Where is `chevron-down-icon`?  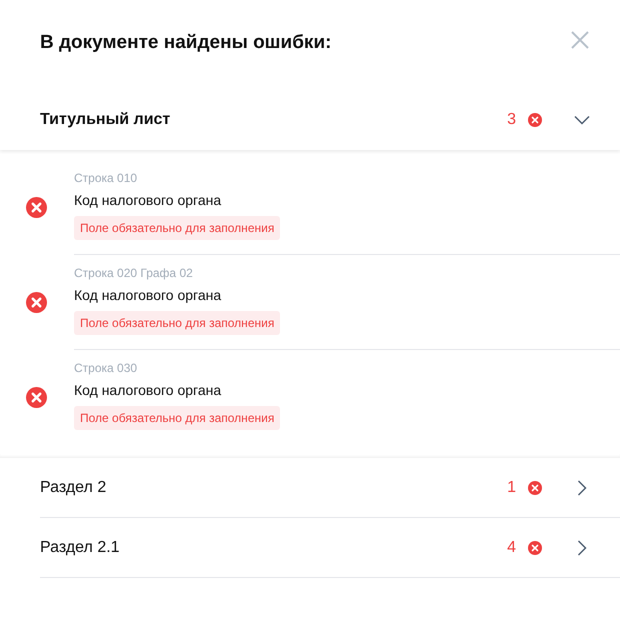 chevron-down-icon is located at coordinates (582, 120).